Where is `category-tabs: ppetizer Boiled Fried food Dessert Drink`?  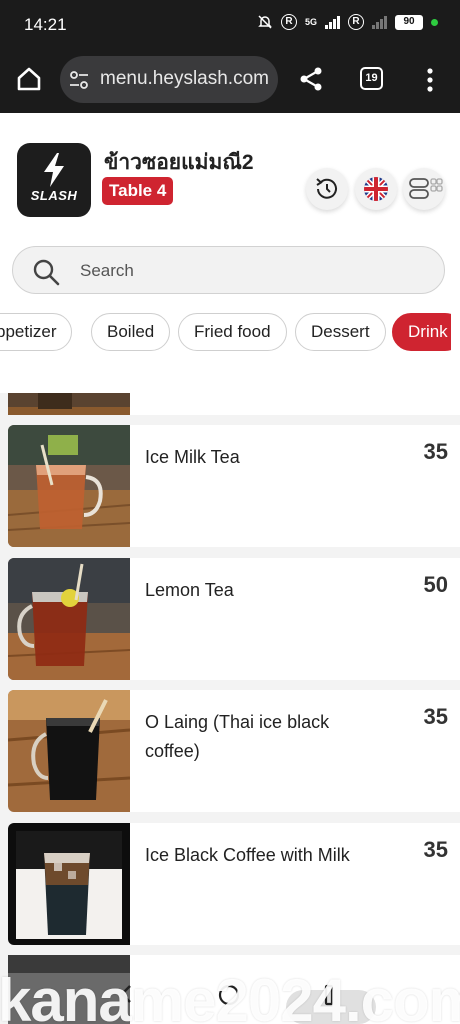
category-tabs: ppetizer Boiled Fried food Dessert Drink is located at coordinates (225, 333).